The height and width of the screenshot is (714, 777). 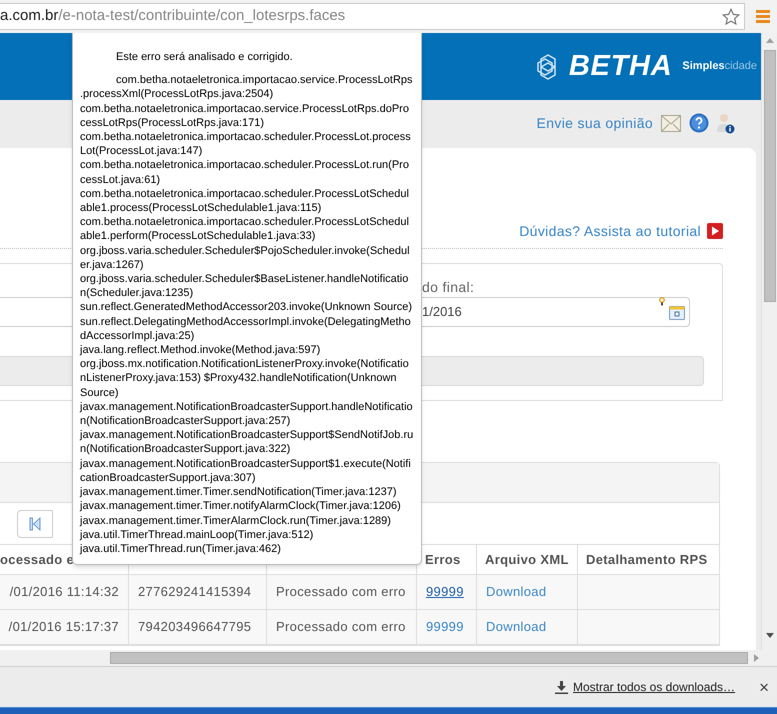 I want to click on table-cell-text: /01/2016 15:17:37, so click(x=63, y=627).